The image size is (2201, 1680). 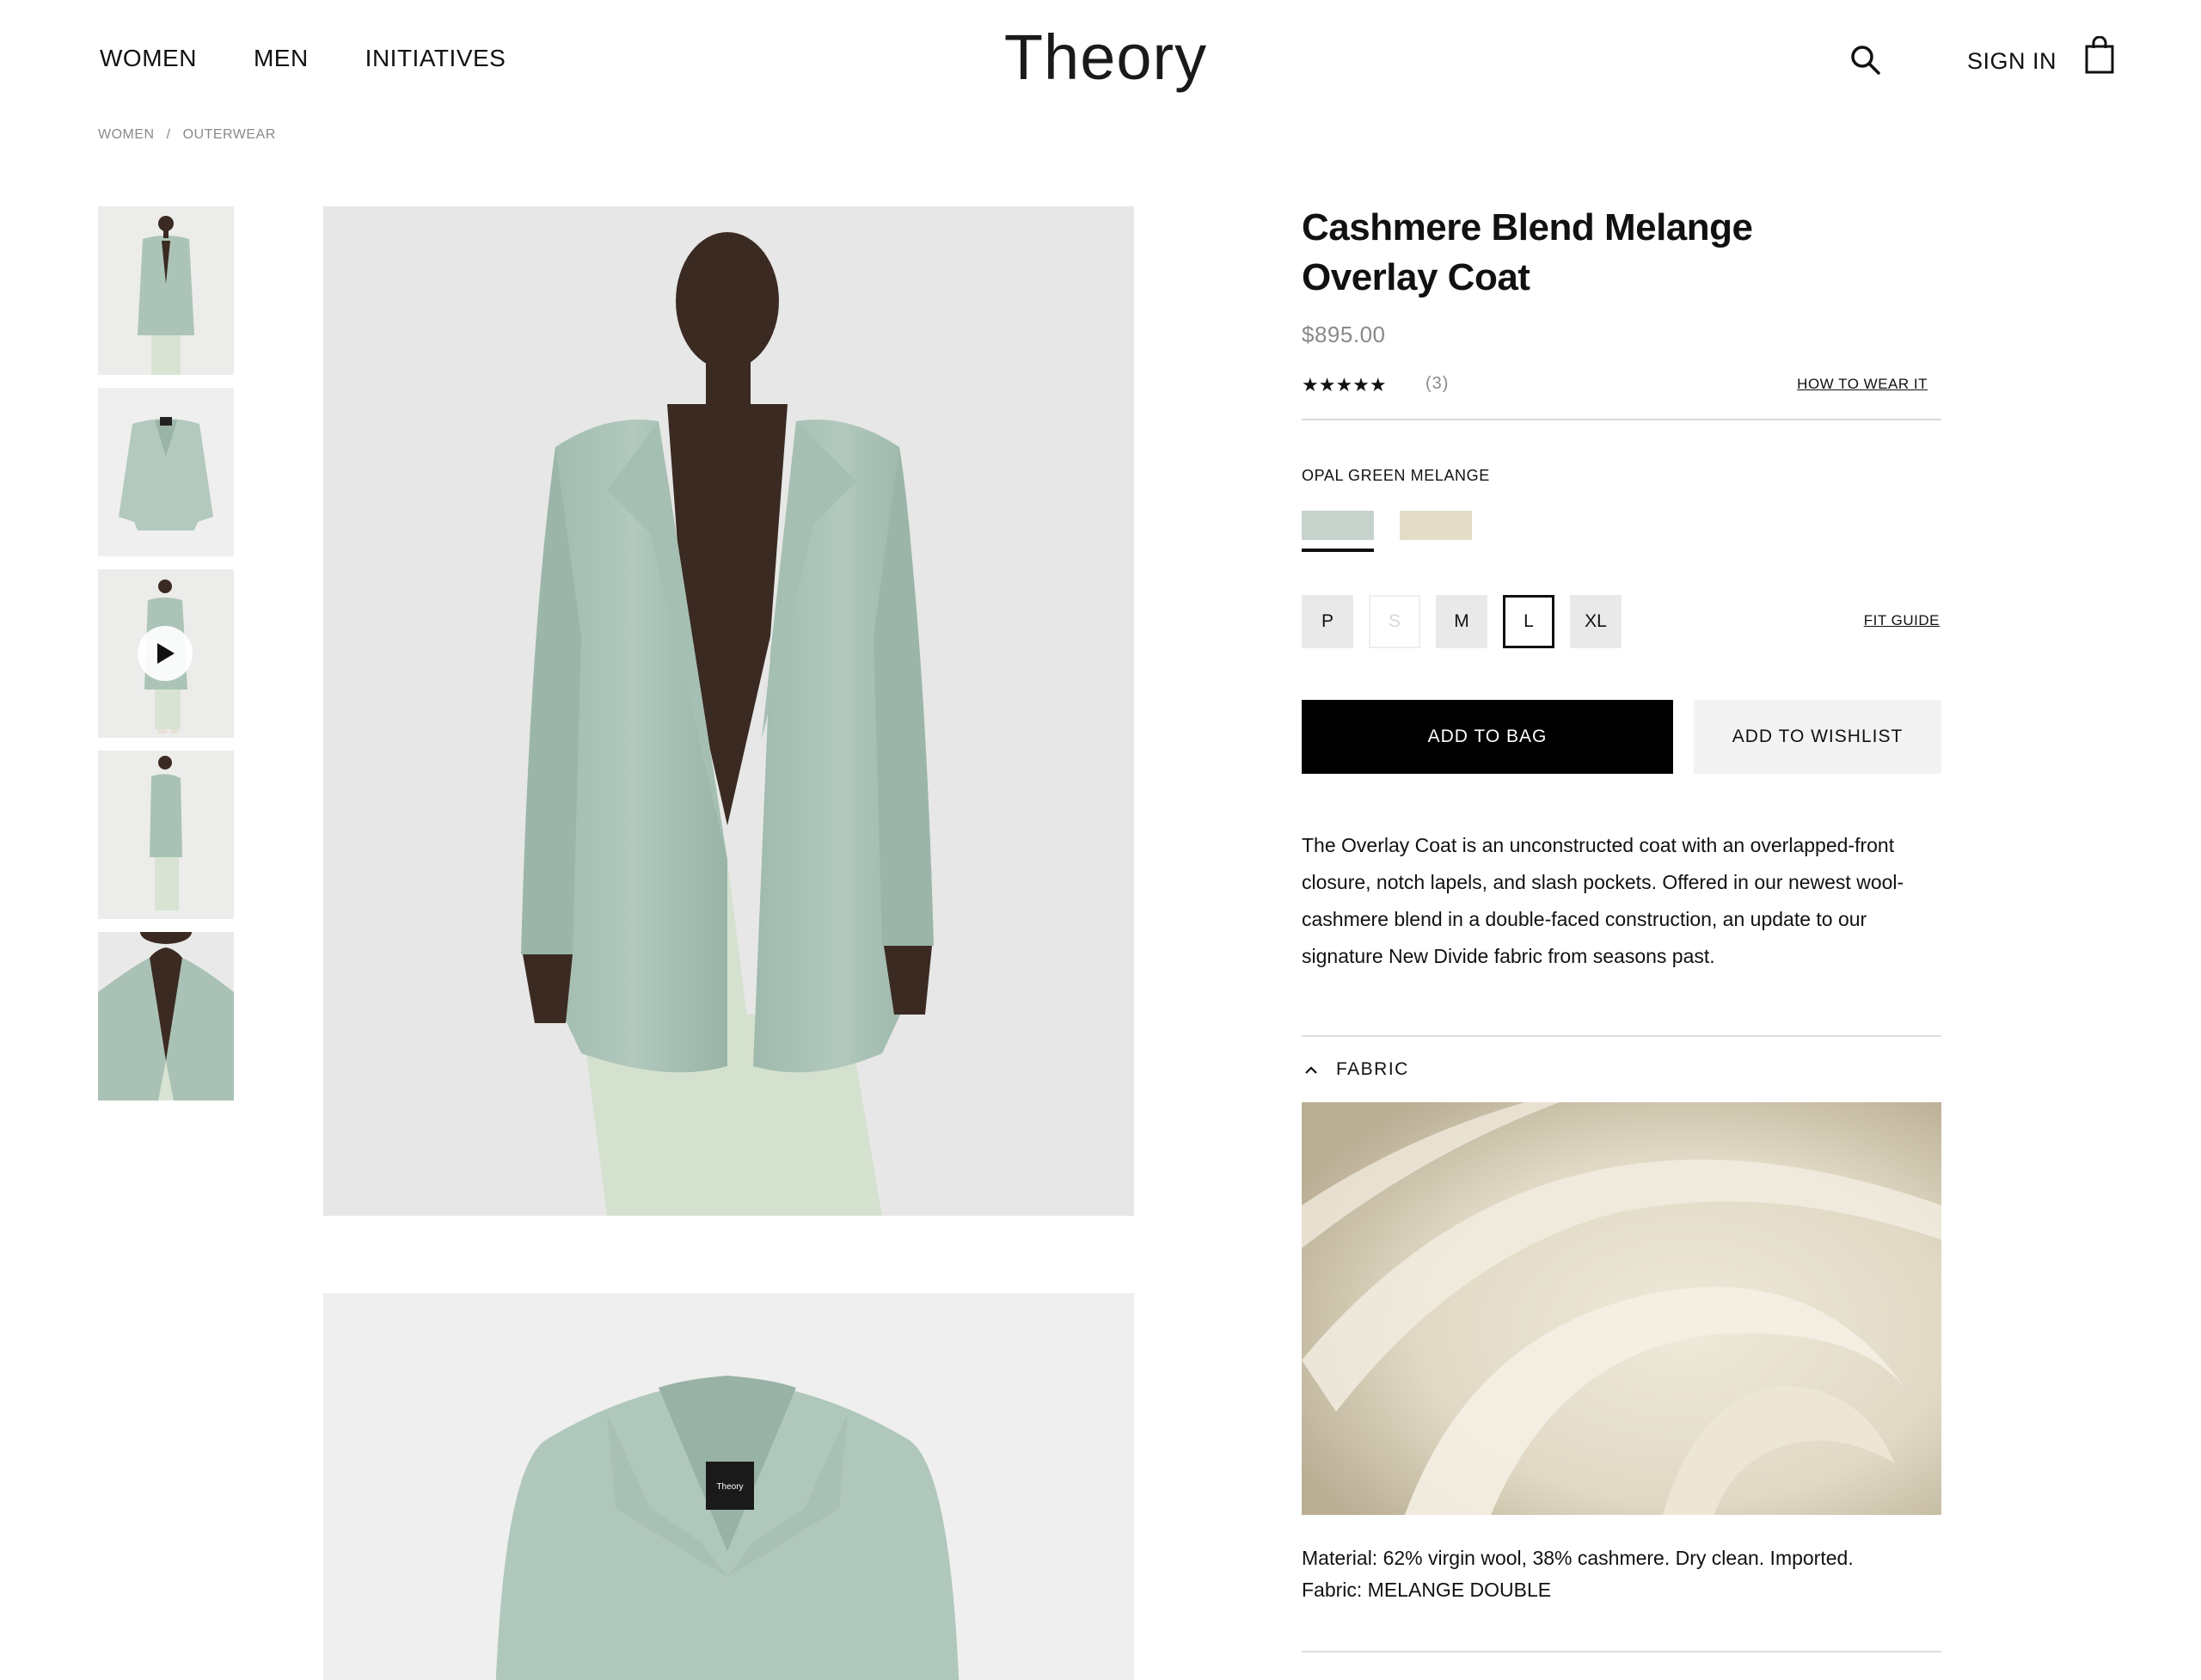 I want to click on fabric-texture-photo, so click(x=1621, y=1309).